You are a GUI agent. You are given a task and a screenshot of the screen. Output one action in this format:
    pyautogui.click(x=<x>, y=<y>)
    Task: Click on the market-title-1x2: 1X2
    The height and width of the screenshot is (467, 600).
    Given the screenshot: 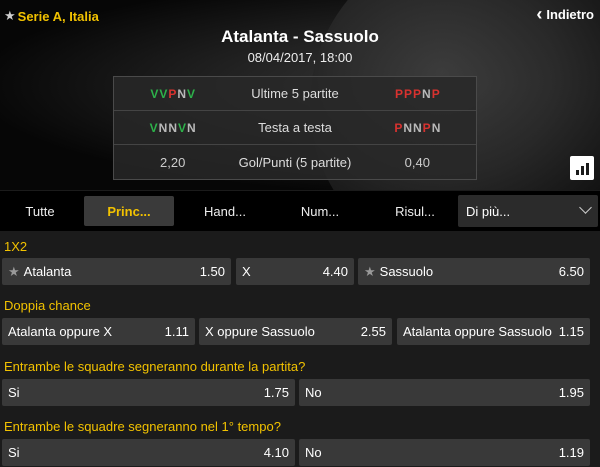 What is the action you would take?
    pyautogui.click(x=16, y=246)
    